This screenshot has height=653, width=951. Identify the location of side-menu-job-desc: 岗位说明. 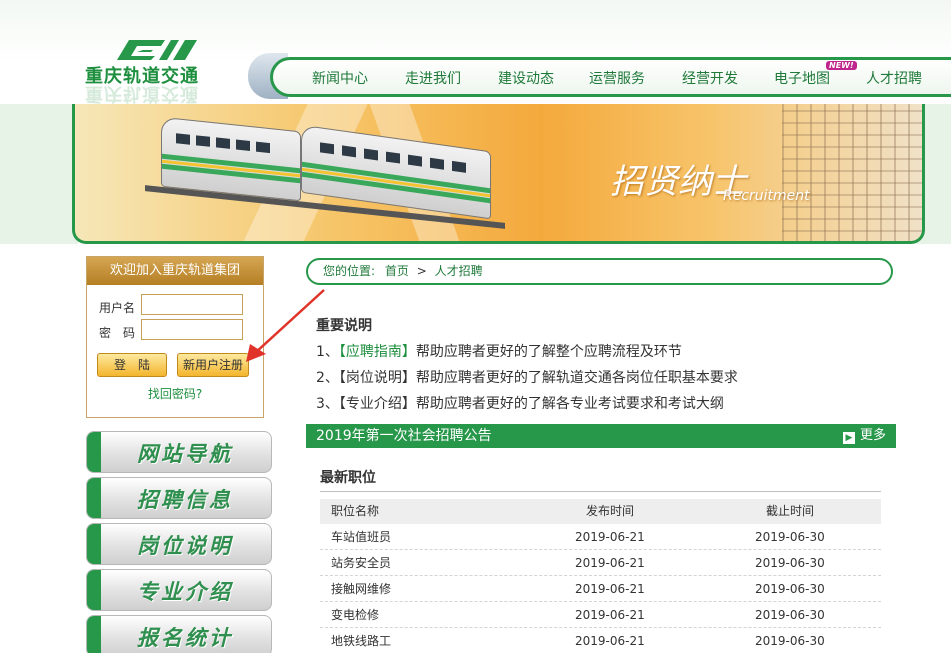
(179, 544).